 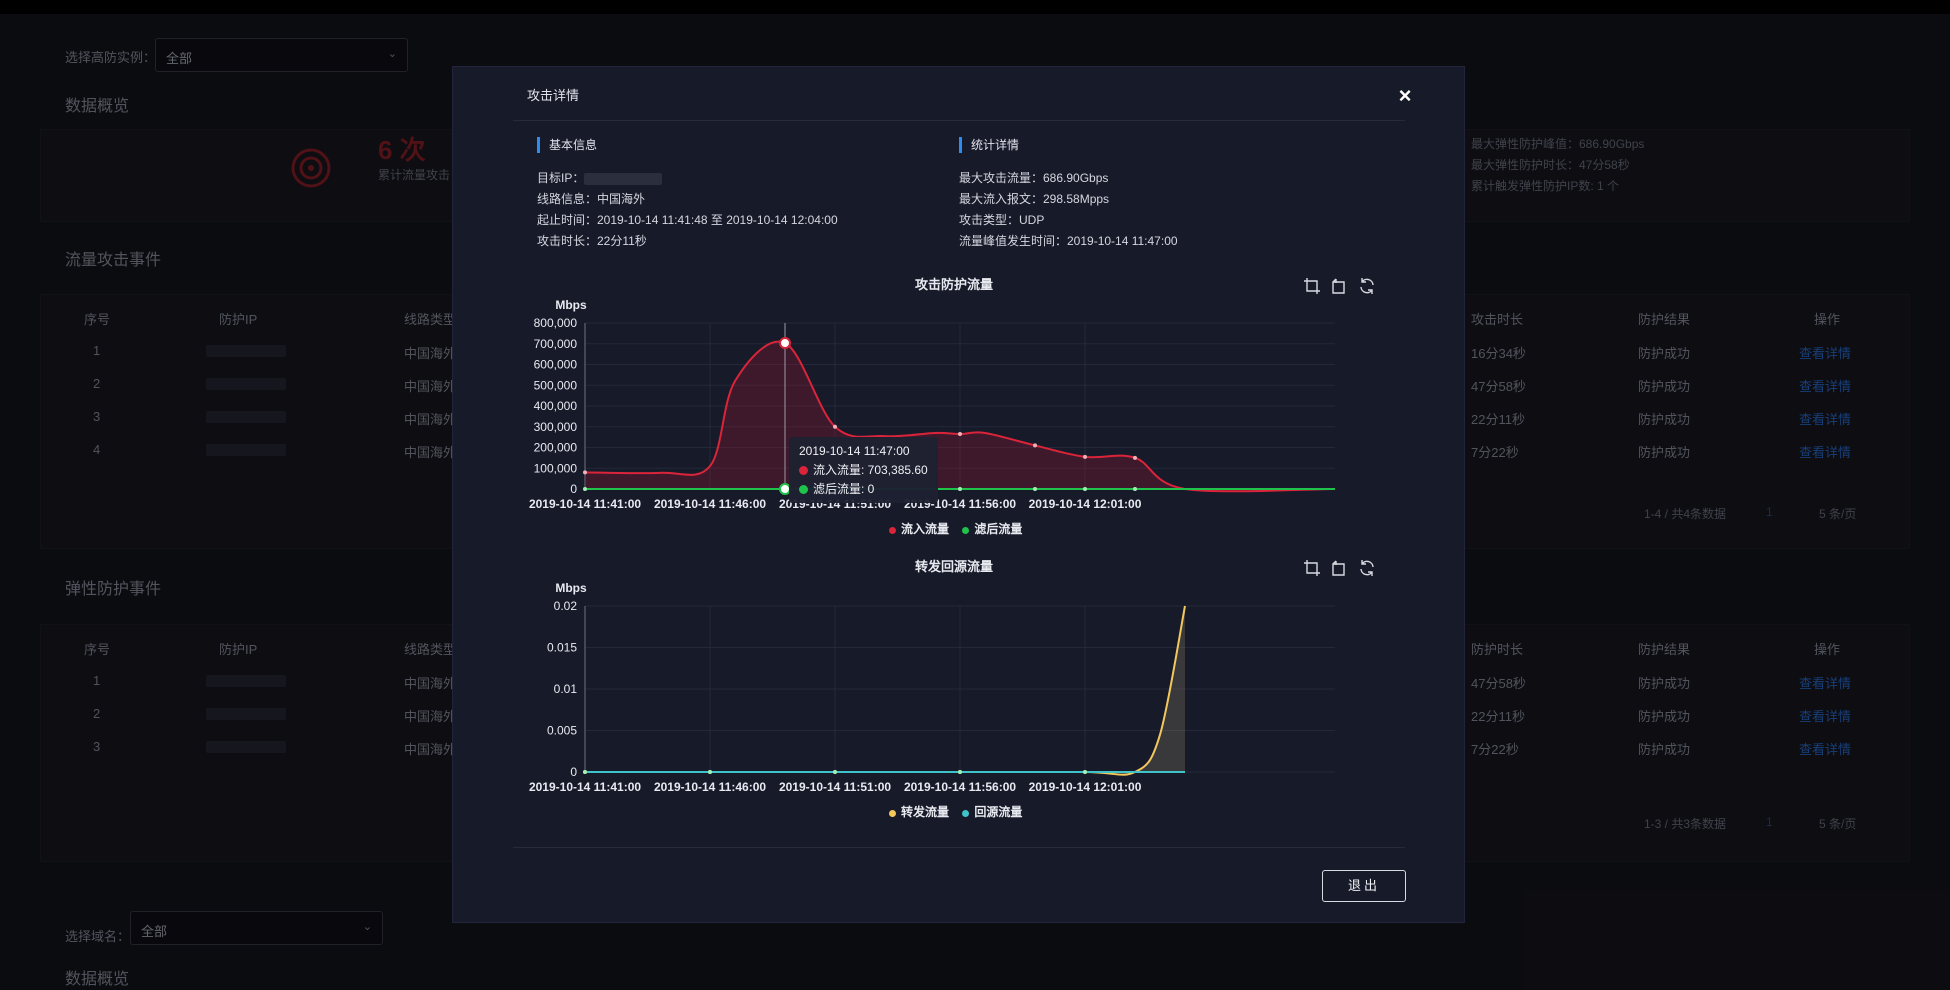 I want to click on legend-origin: 回源流量, so click(x=992, y=812).